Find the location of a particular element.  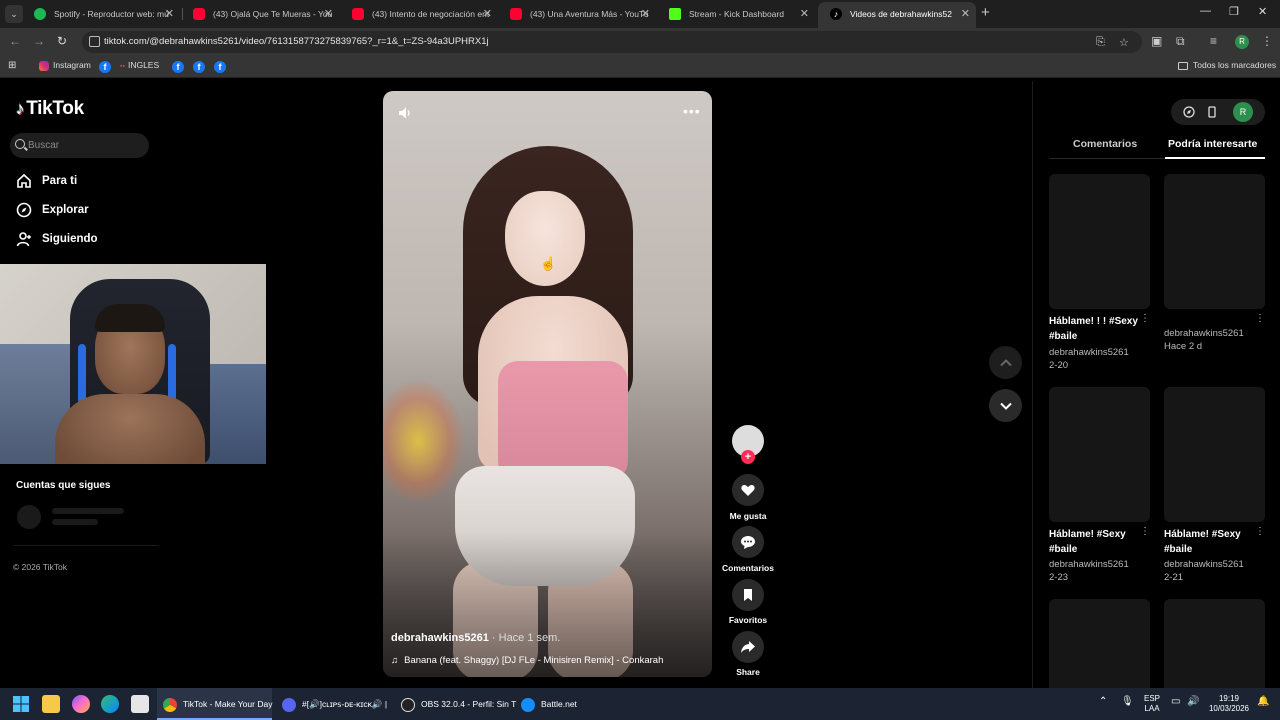

notification-bell-icon: 🔔 is located at coordinates (1263, 702).